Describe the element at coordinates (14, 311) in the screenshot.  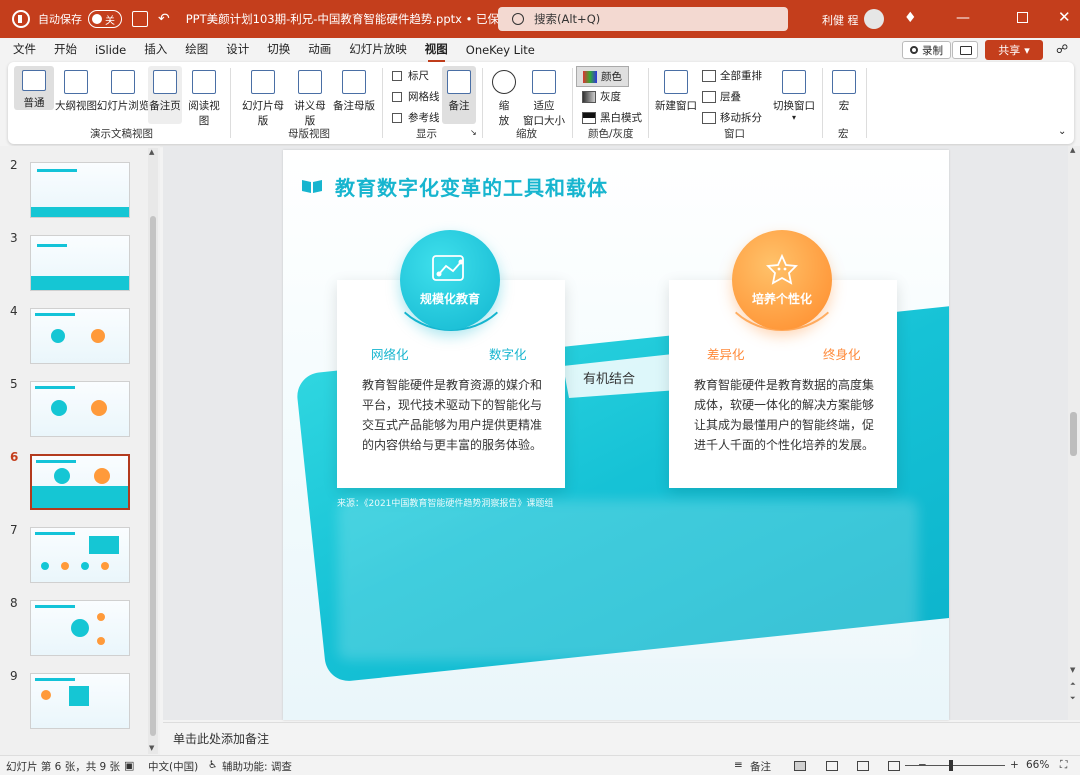
I see `slide-number: 4` at that location.